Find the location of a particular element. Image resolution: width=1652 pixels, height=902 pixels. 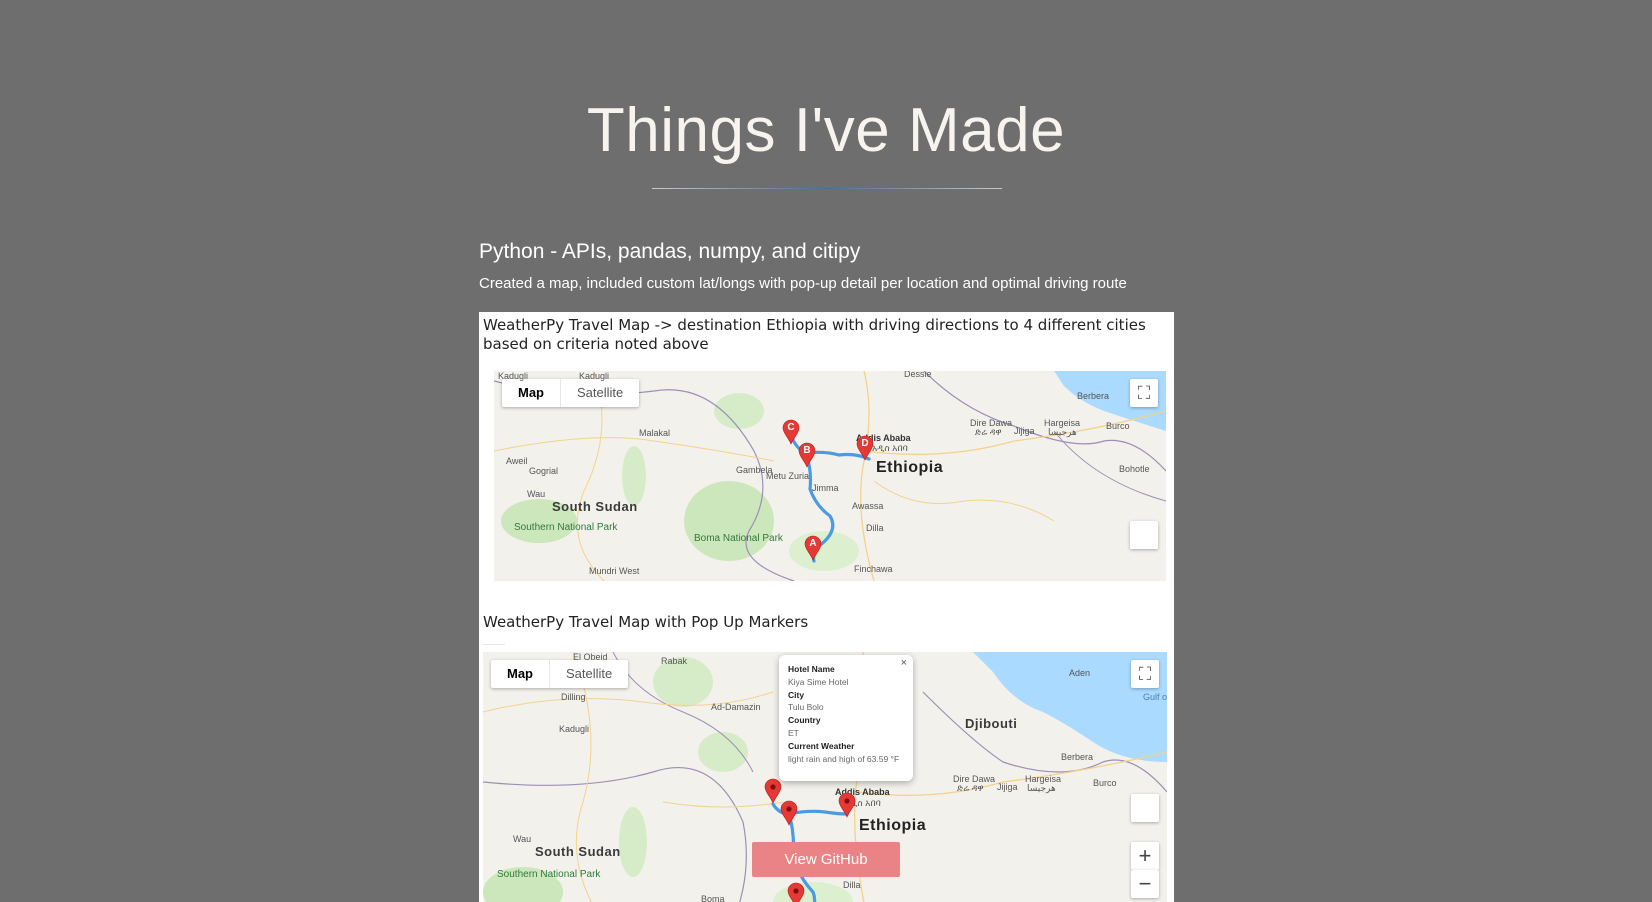

map1-label-finchawa: Finchawa is located at coordinates (873, 569).